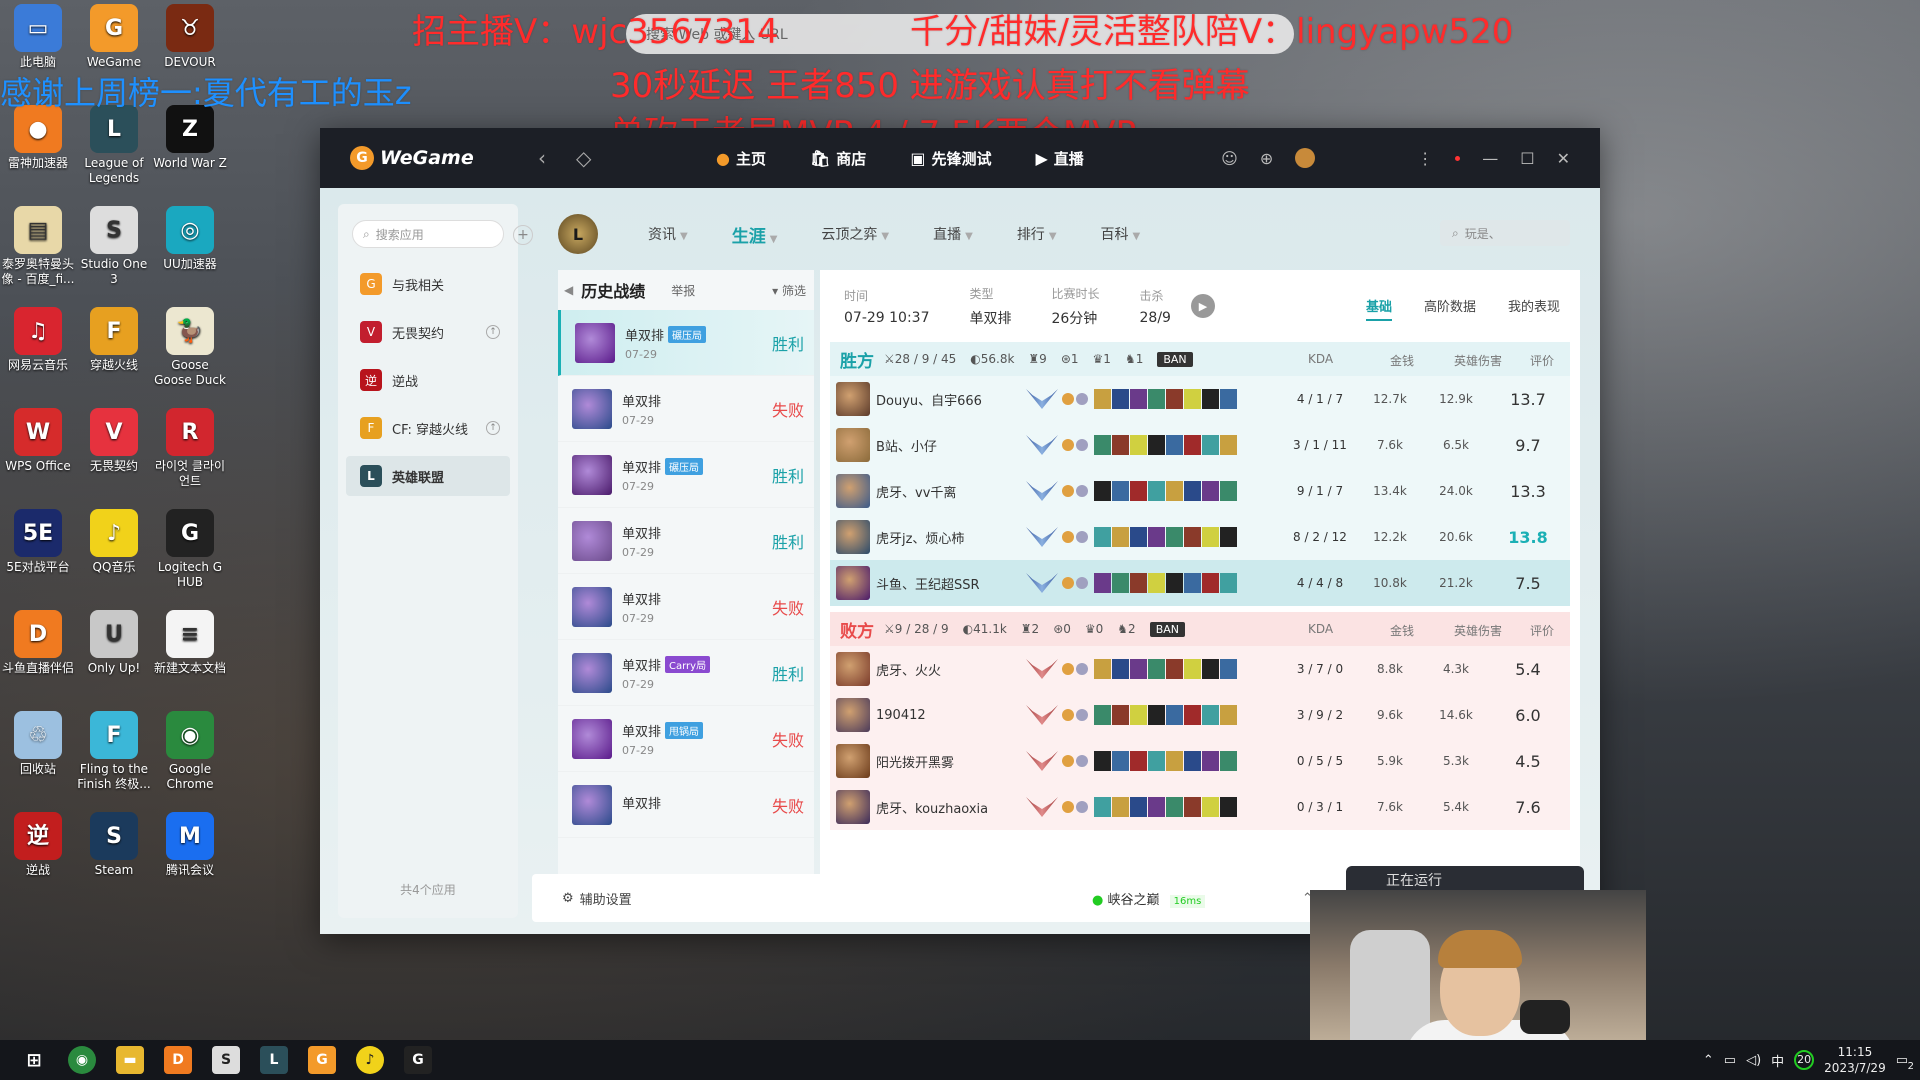 The height and width of the screenshot is (1080, 1920). What do you see at coordinates (190, 37) in the screenshot?
I see `desktop-icon: ♉ DEVOUR` at bounding box center [190, 37].